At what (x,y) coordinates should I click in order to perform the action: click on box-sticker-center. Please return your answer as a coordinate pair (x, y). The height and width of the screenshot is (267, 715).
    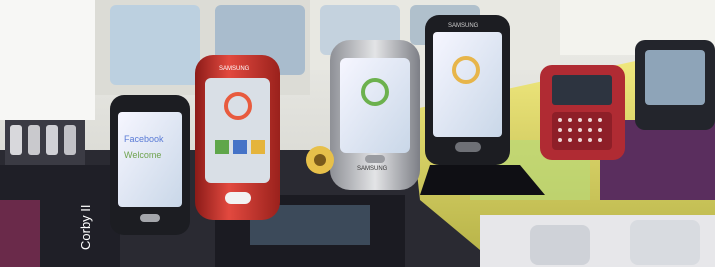
    Looking at the image, I should click on (320, 160).